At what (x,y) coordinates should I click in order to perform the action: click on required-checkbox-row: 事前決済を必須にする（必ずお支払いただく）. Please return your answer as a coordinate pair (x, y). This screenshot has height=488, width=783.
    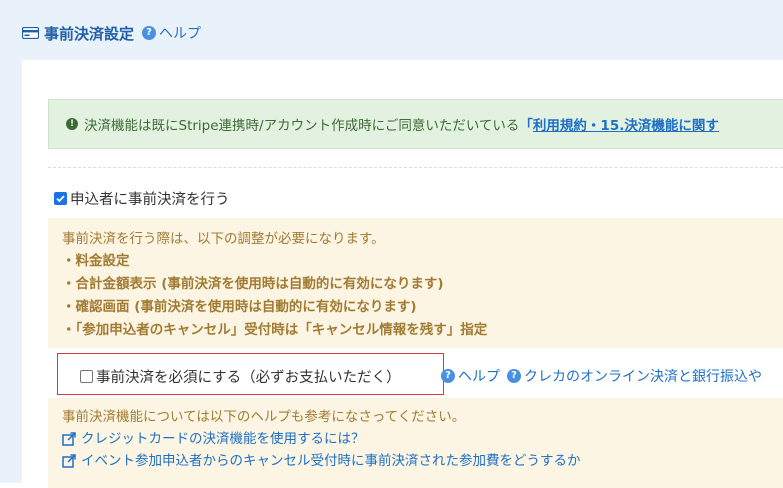
    Looking at the image, I should click on (240, 376).